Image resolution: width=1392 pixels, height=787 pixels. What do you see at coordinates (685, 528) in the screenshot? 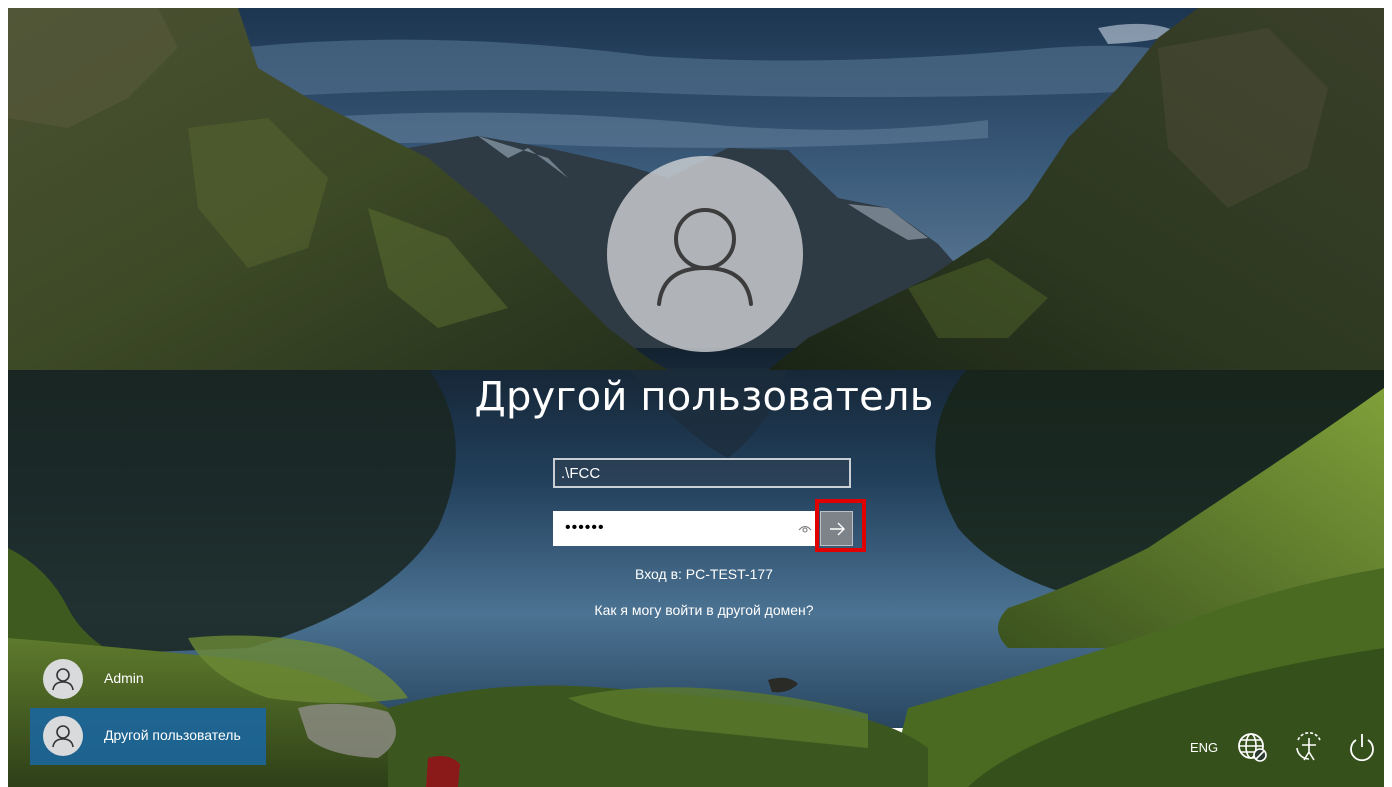
I see `password-field: ••••••` at bounding box center [685, 528].